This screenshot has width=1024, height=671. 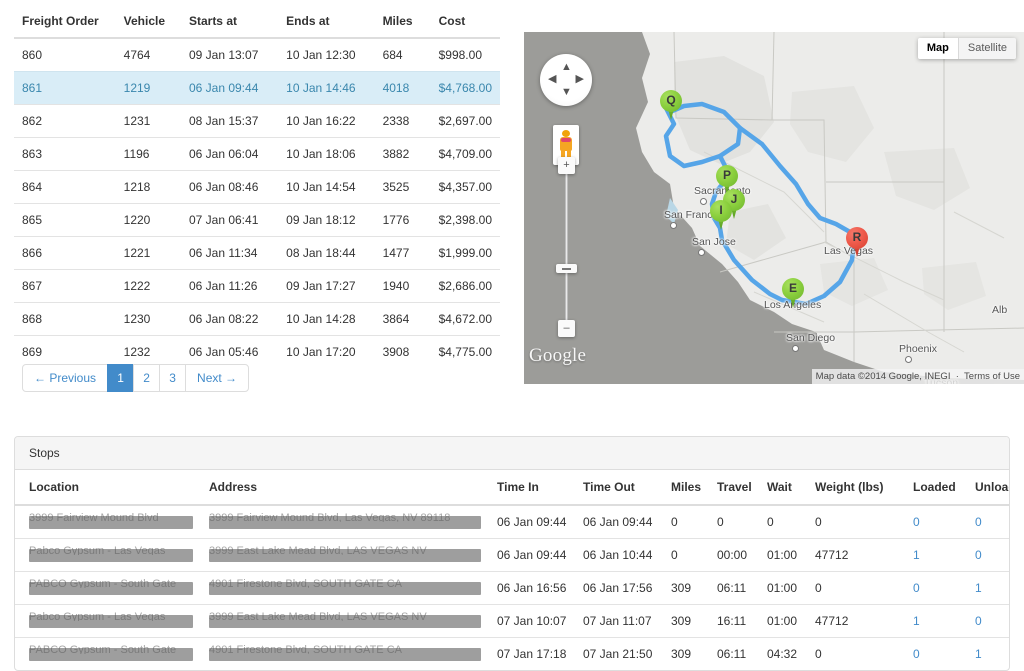 What do you see at coordinates (147, 378) in the screenshot?
I see `pagination-page-2: 2` at bounding box center [147, 378].